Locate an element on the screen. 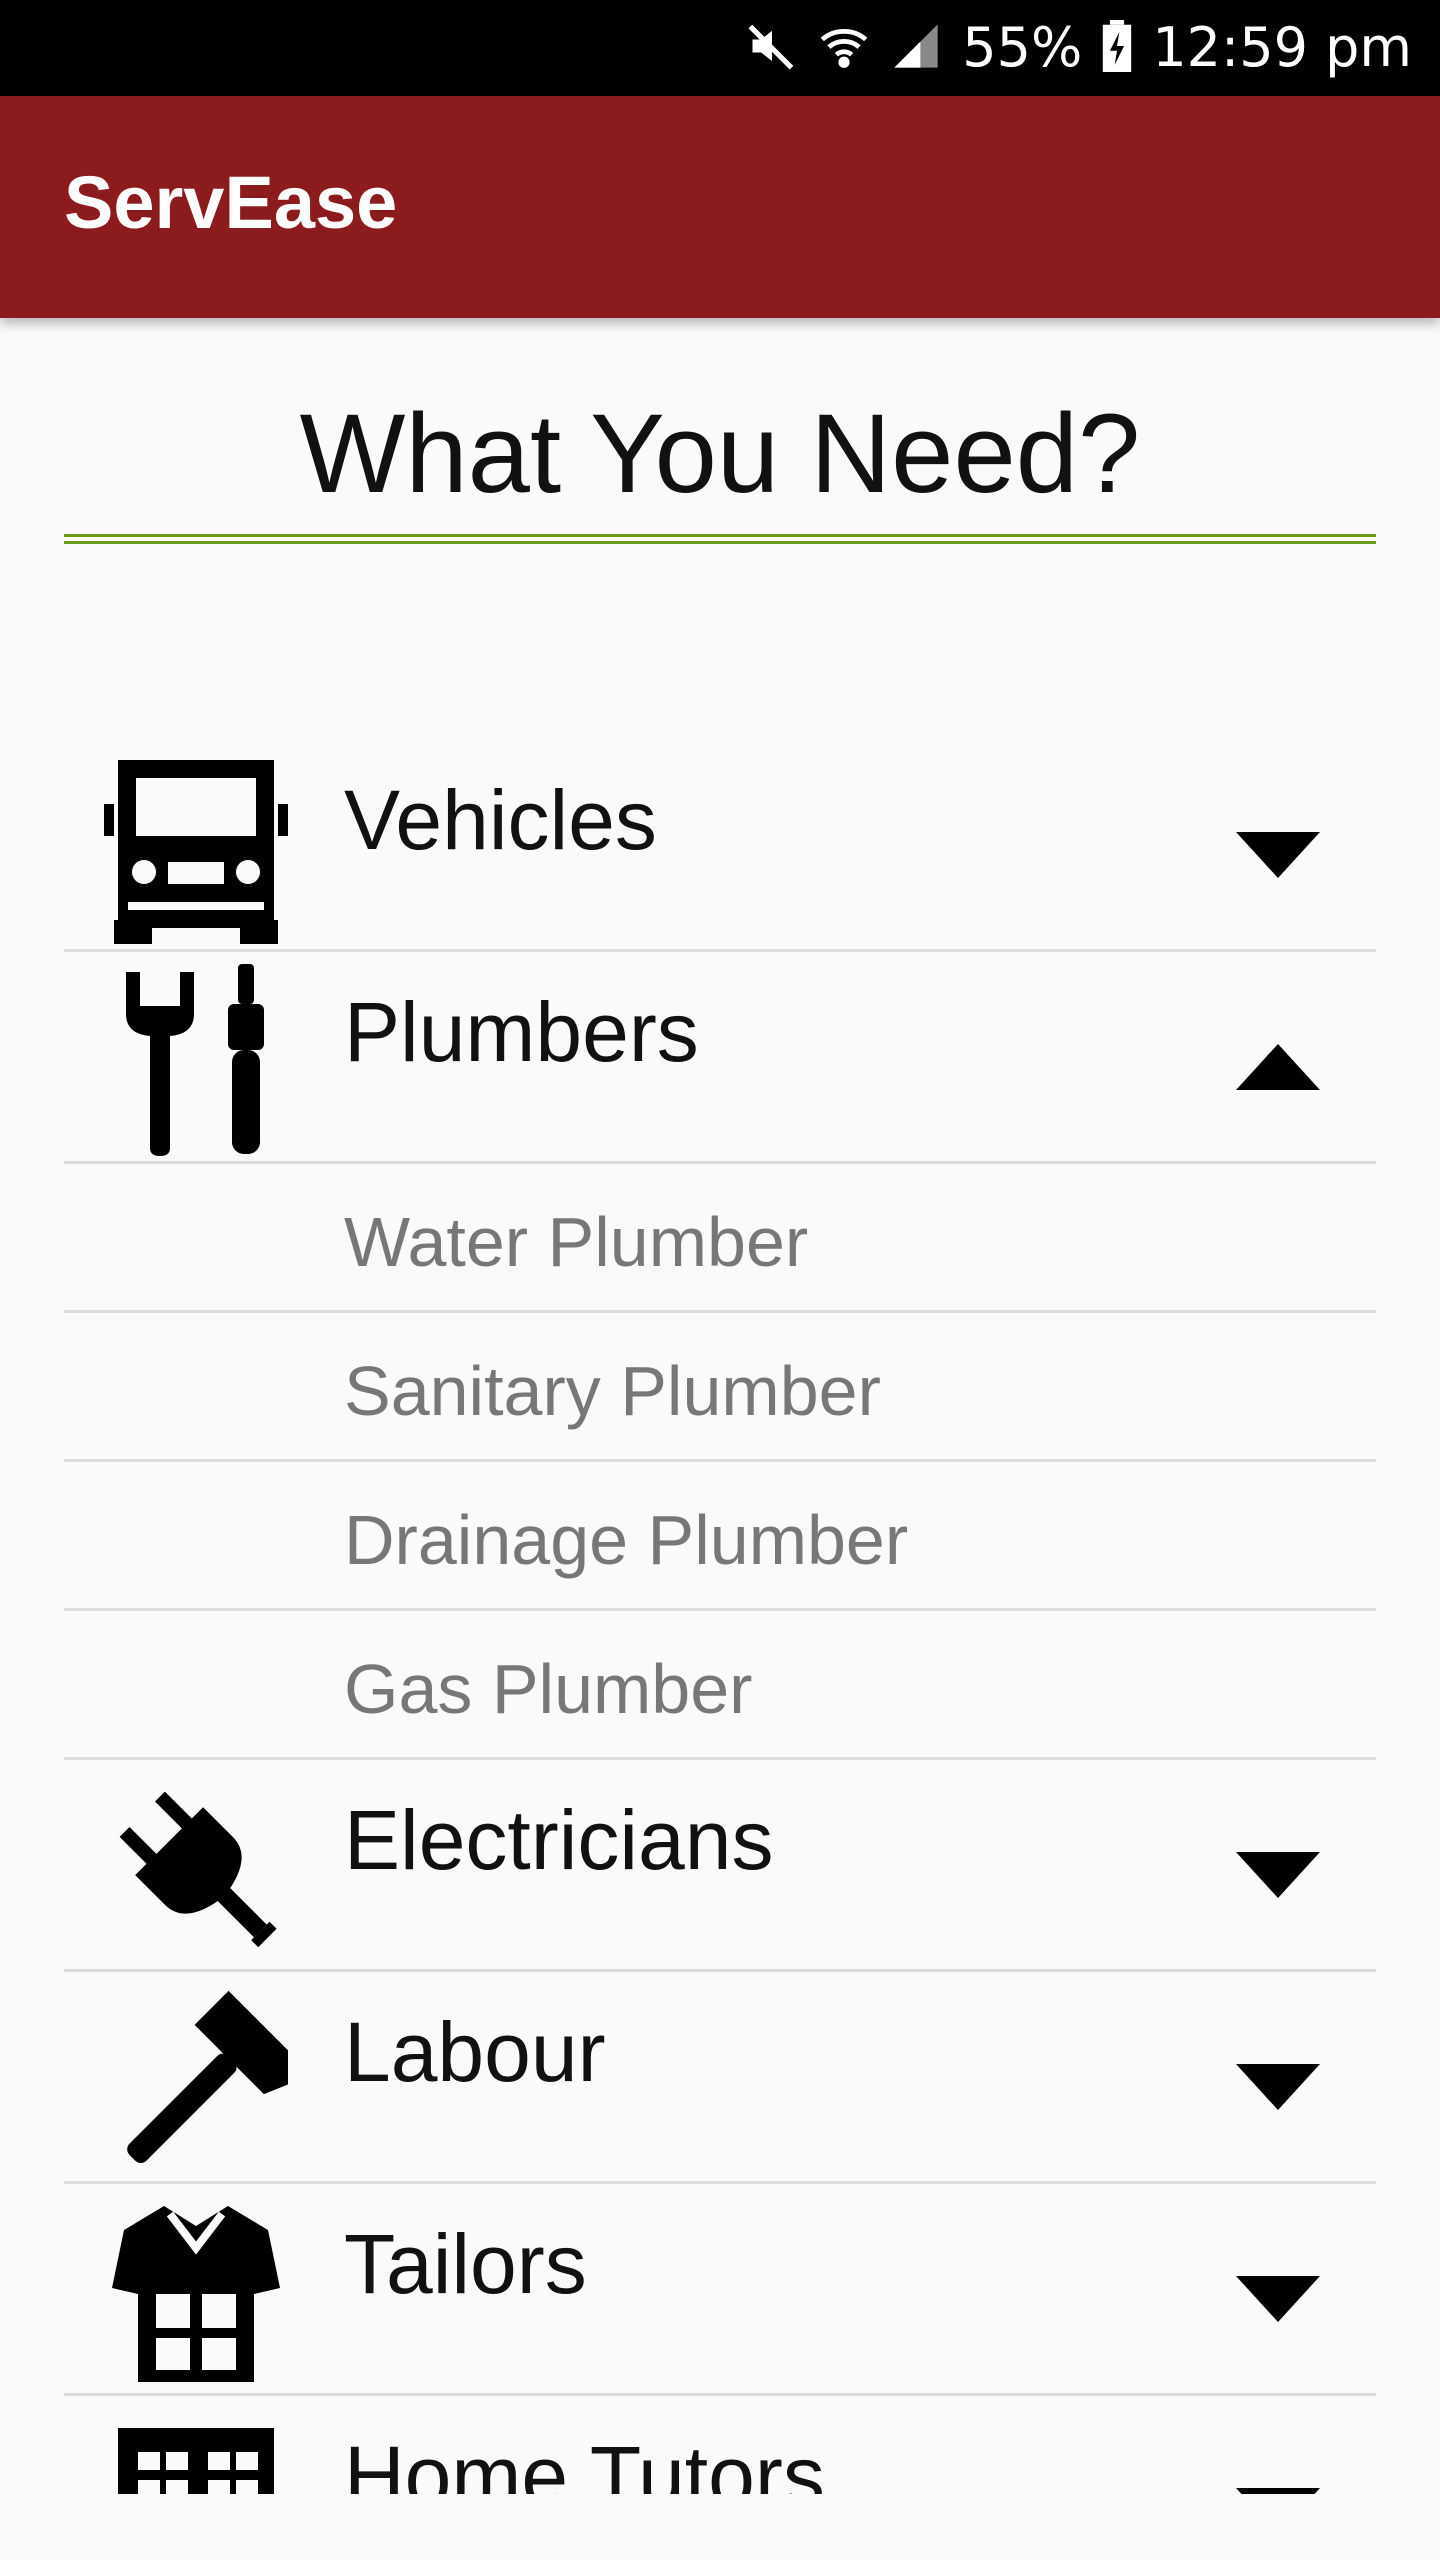  list-item-water-plumber: Water Plumber is located at coordinates (720, 1238).